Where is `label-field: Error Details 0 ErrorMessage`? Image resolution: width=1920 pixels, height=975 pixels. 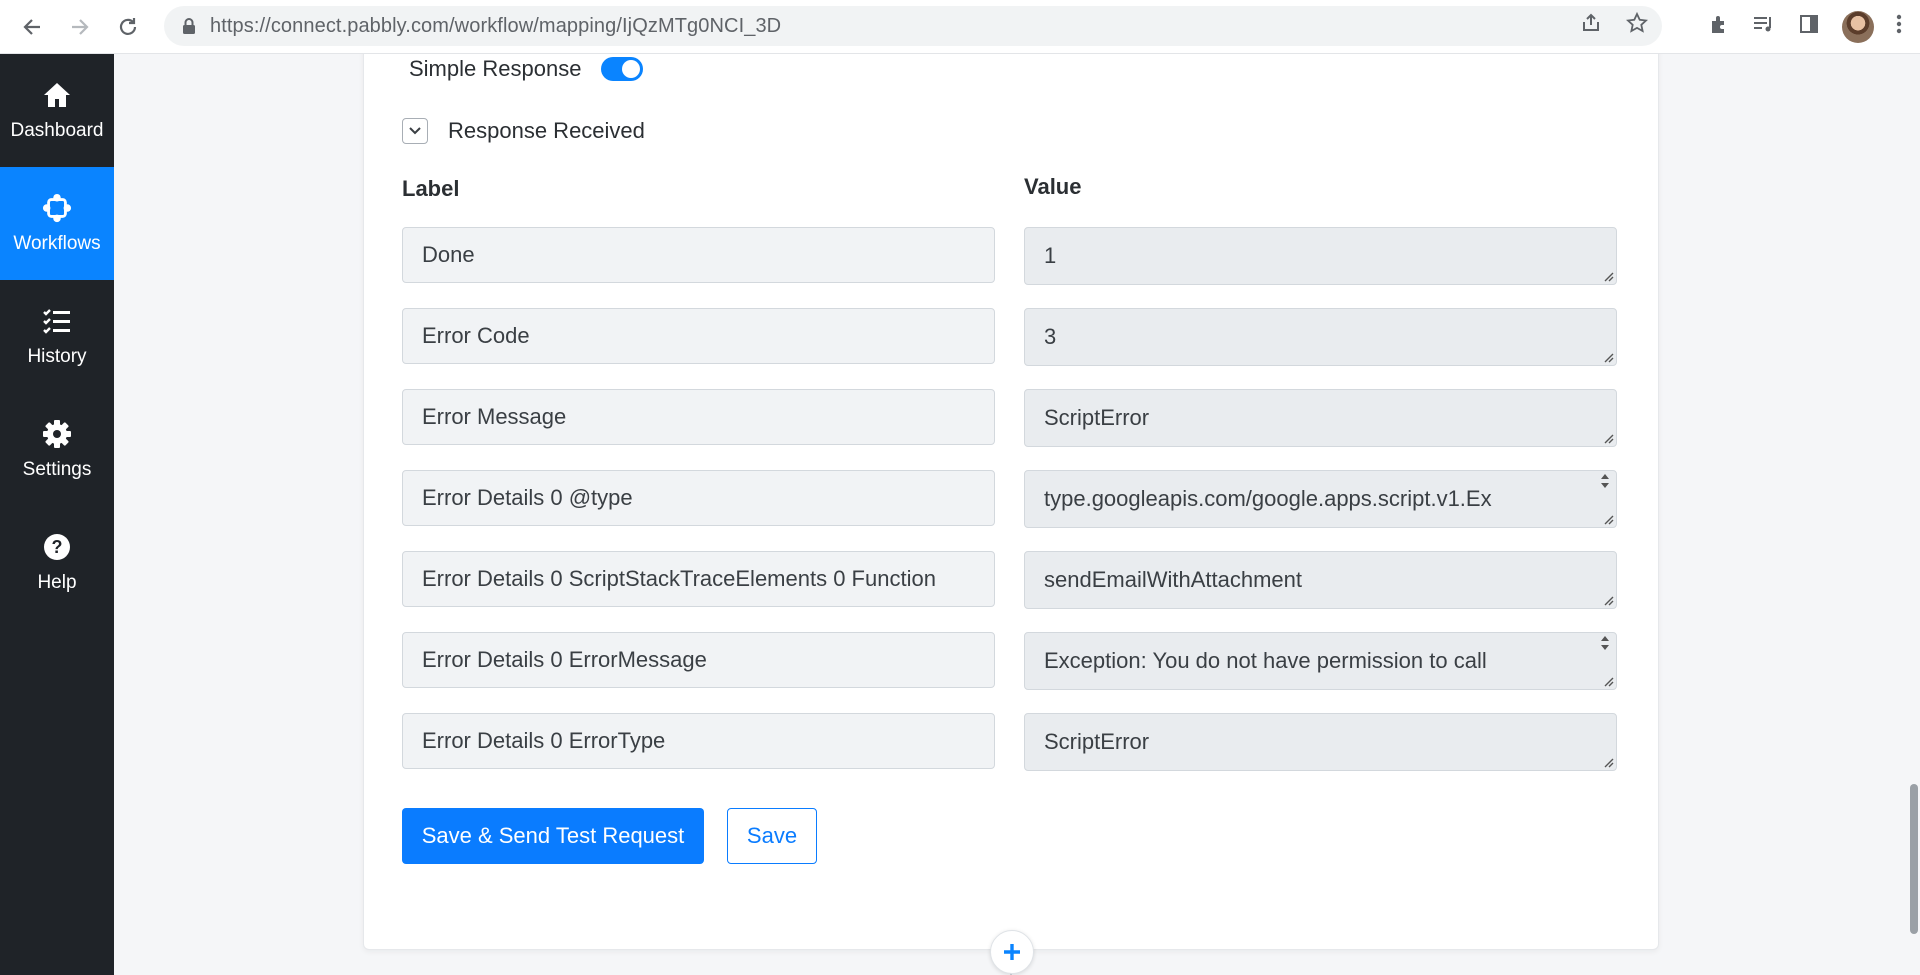 label-field: Error Details 0 ErrorMessage is located at coordinates (698, 660).